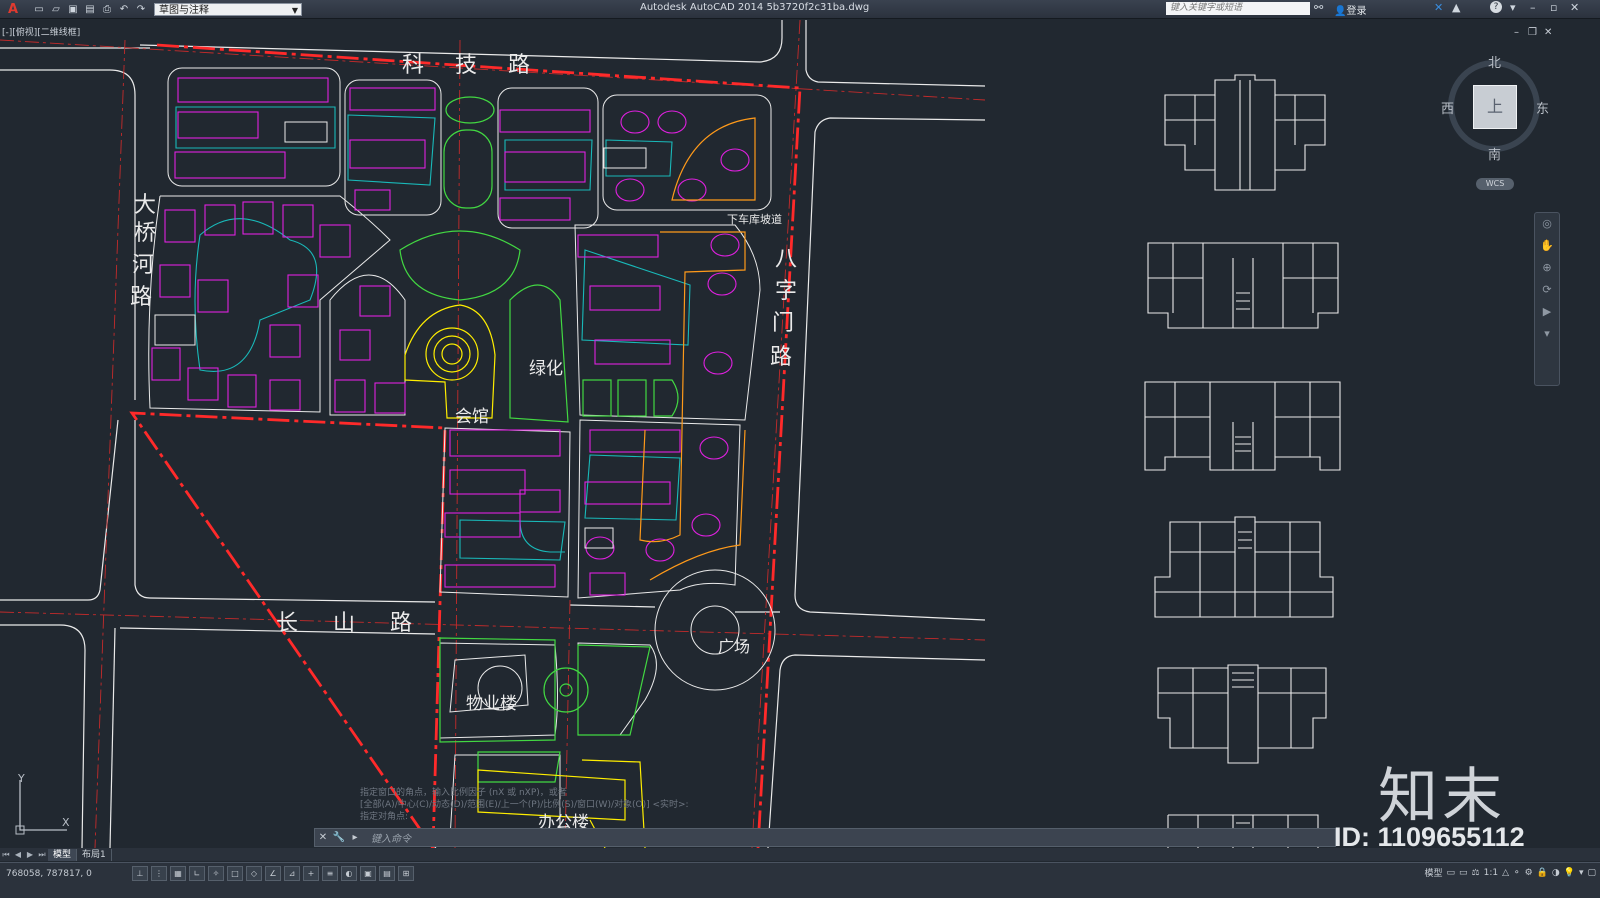 The width and height of the screenshot is (1600, 898). Describe the element at coordinates (351, 623) in the screenshot. I see `road-label-middle: 长 山 路` at that location.